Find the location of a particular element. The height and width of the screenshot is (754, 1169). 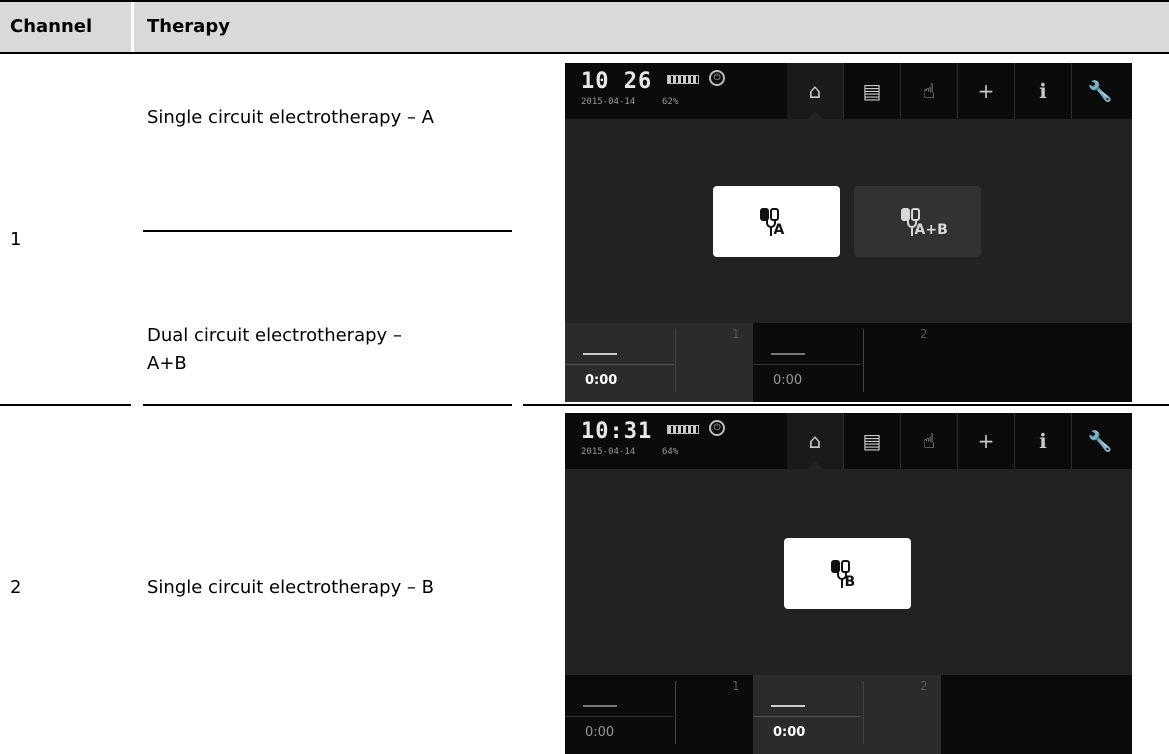

electrode-icon: A is located at coordinates (777, 222).